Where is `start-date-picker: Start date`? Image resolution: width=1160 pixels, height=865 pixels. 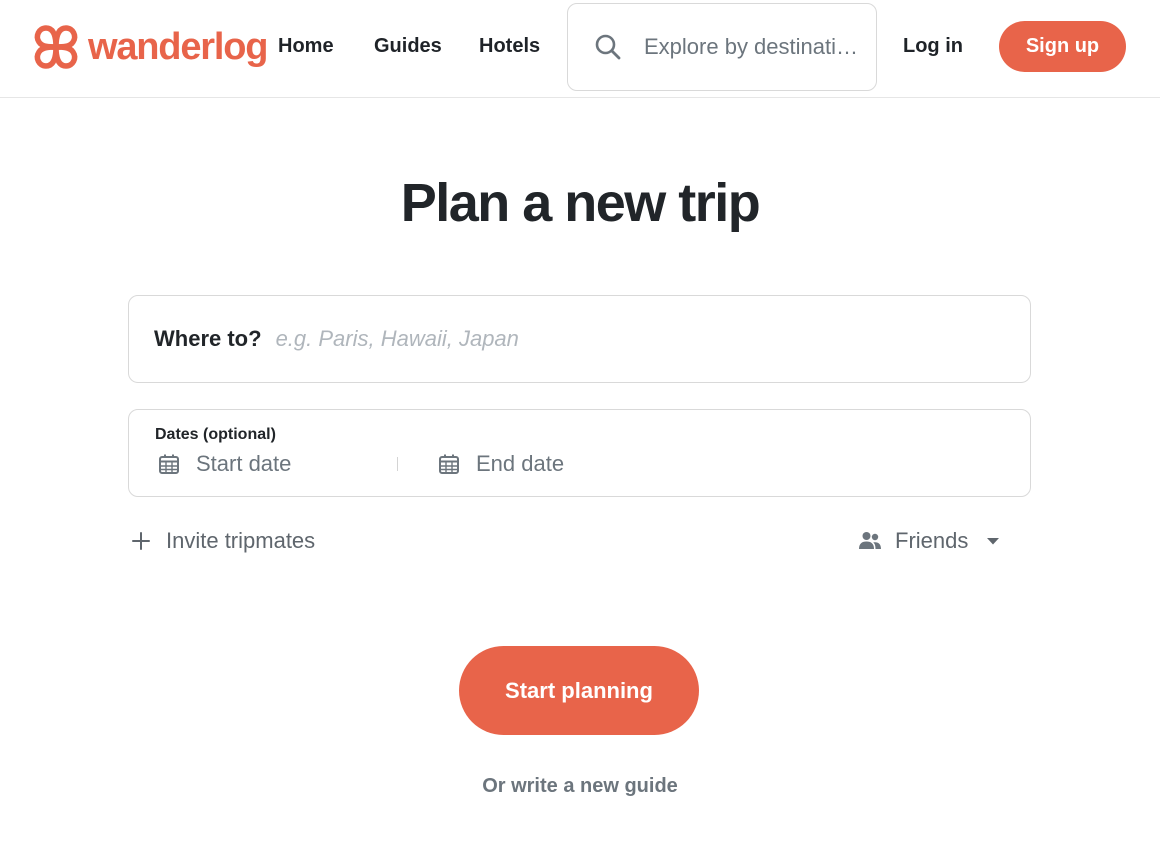
start-date-picker: Start date is located at coordinates (224, 464).